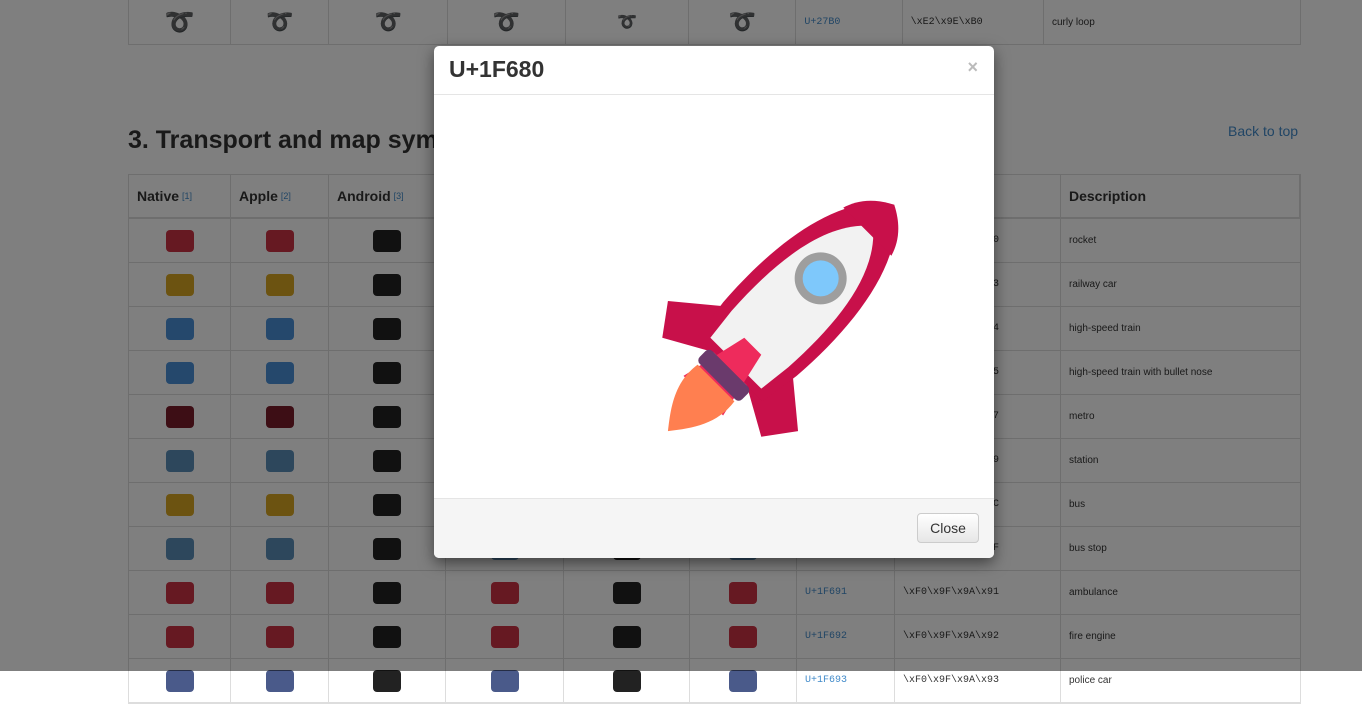  Describe the element at coordinates (948, 528) in the screenshot. I see `close-button: Close` at that location.